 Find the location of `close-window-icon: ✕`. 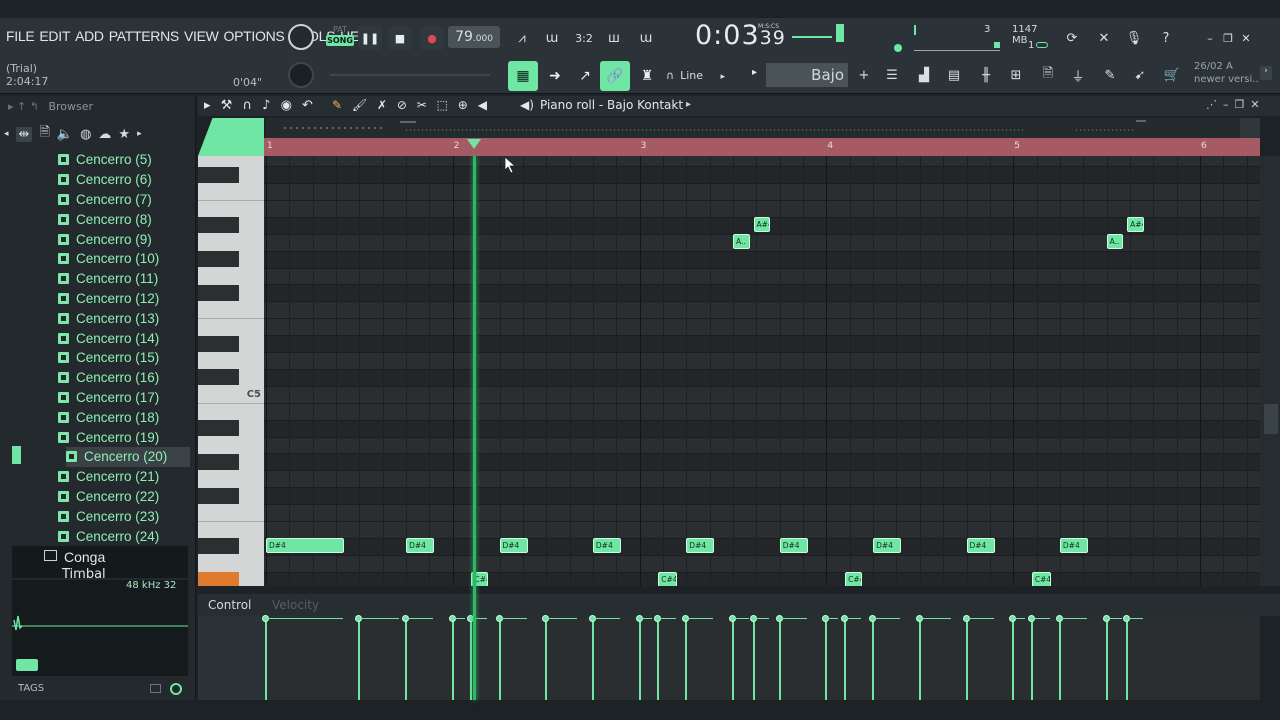

close-window-icon: ✕ is located at coordinates (1257, 104).